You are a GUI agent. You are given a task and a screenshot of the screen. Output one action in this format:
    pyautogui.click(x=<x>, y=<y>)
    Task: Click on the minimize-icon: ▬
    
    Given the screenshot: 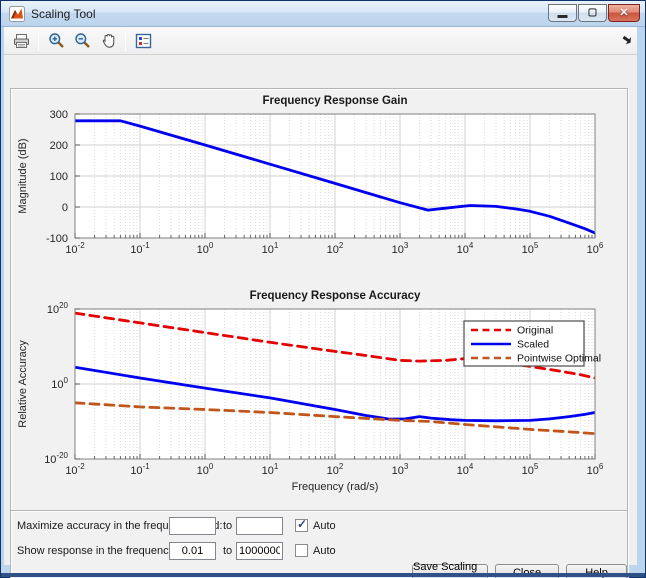 What is the action you would take?
    pyautogui.click(x=562, y=15)
    